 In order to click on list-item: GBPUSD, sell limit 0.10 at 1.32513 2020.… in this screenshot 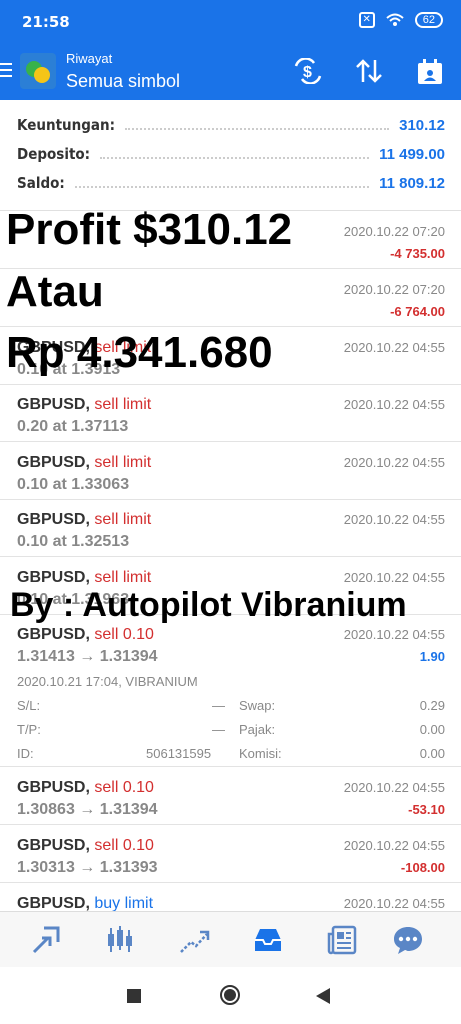, I will do `click(230, 528)`.